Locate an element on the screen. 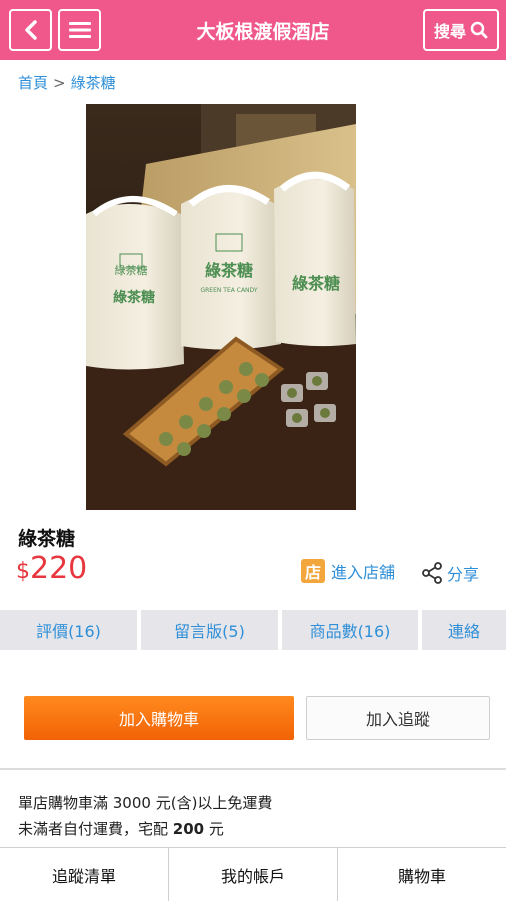  page-title: 大板根渡假酒店 is located at coordinates (263, 31).